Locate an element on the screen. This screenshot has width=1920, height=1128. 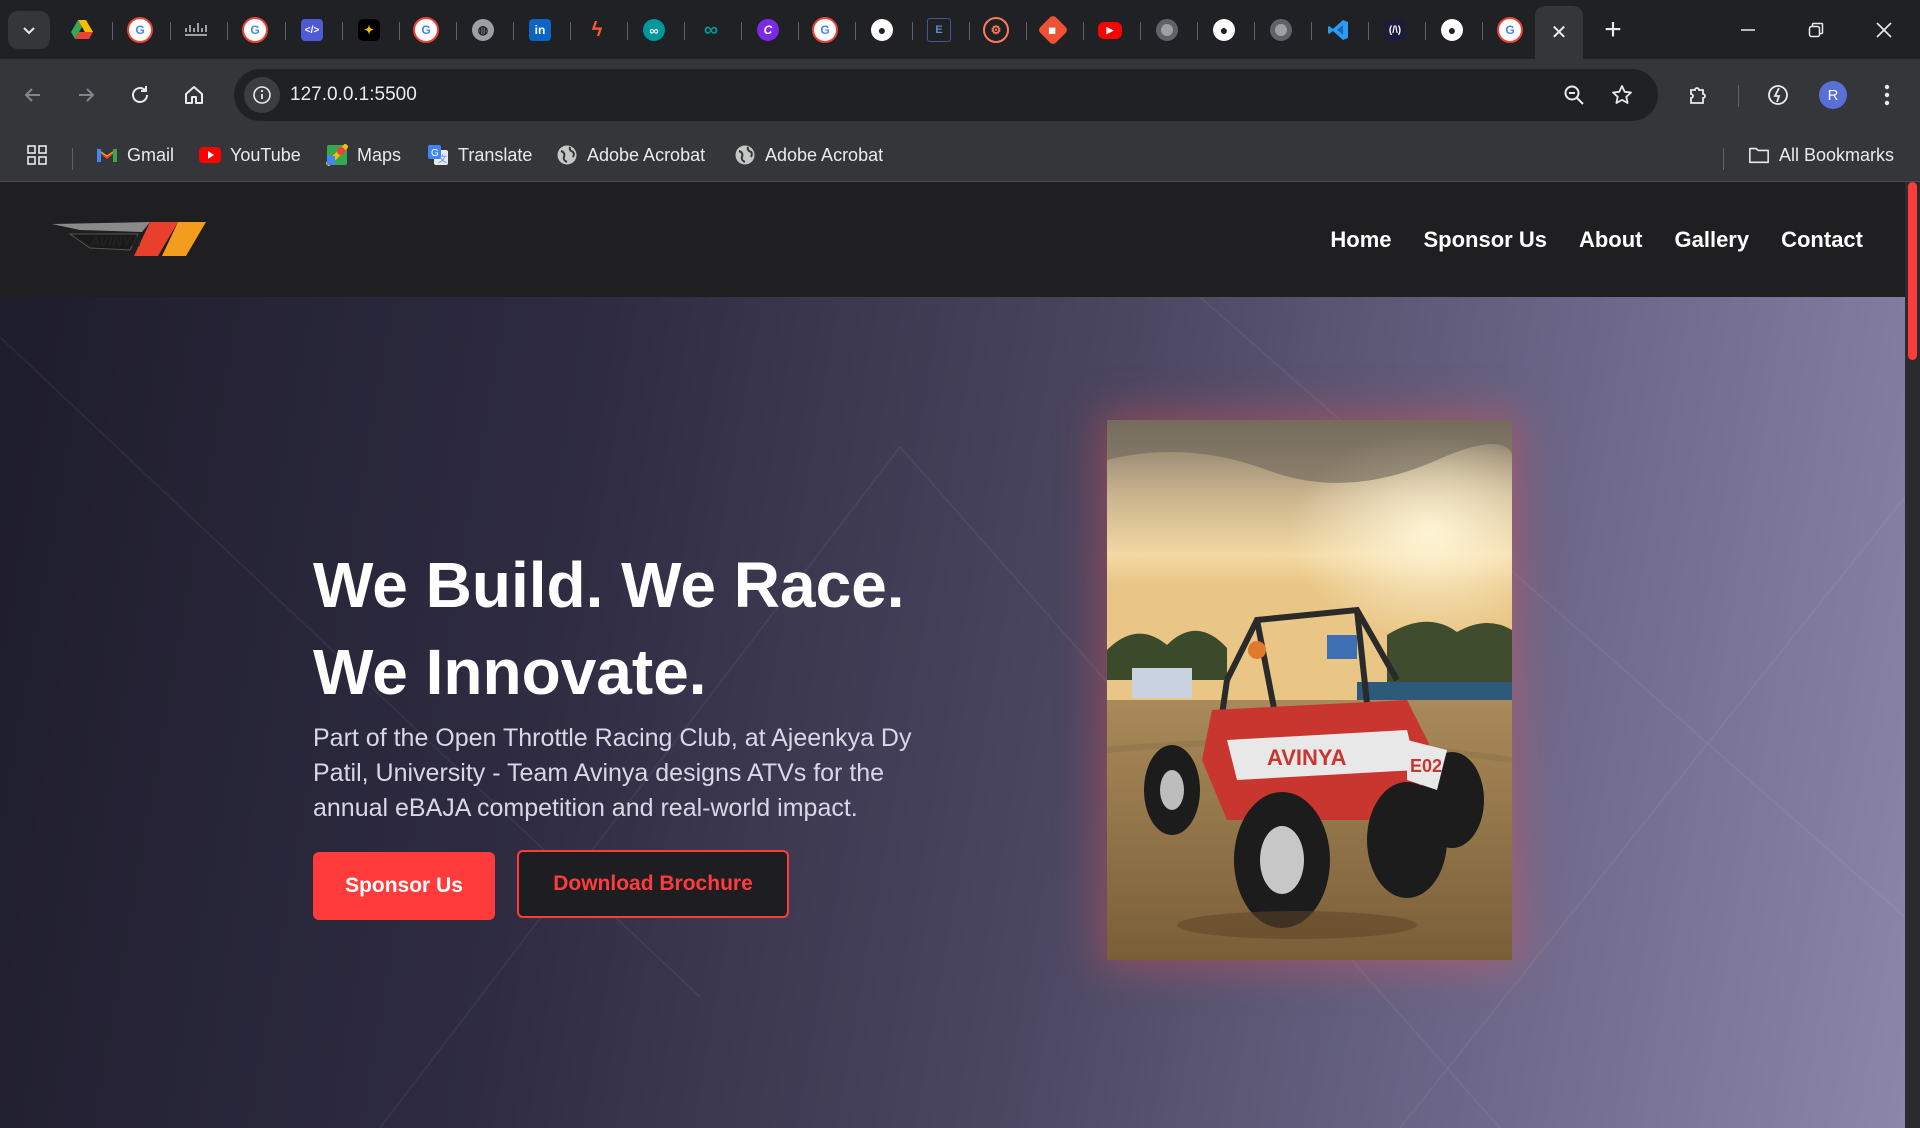
address-bar: 127.0.0.1:5500 is located at coordinates (946, 95).